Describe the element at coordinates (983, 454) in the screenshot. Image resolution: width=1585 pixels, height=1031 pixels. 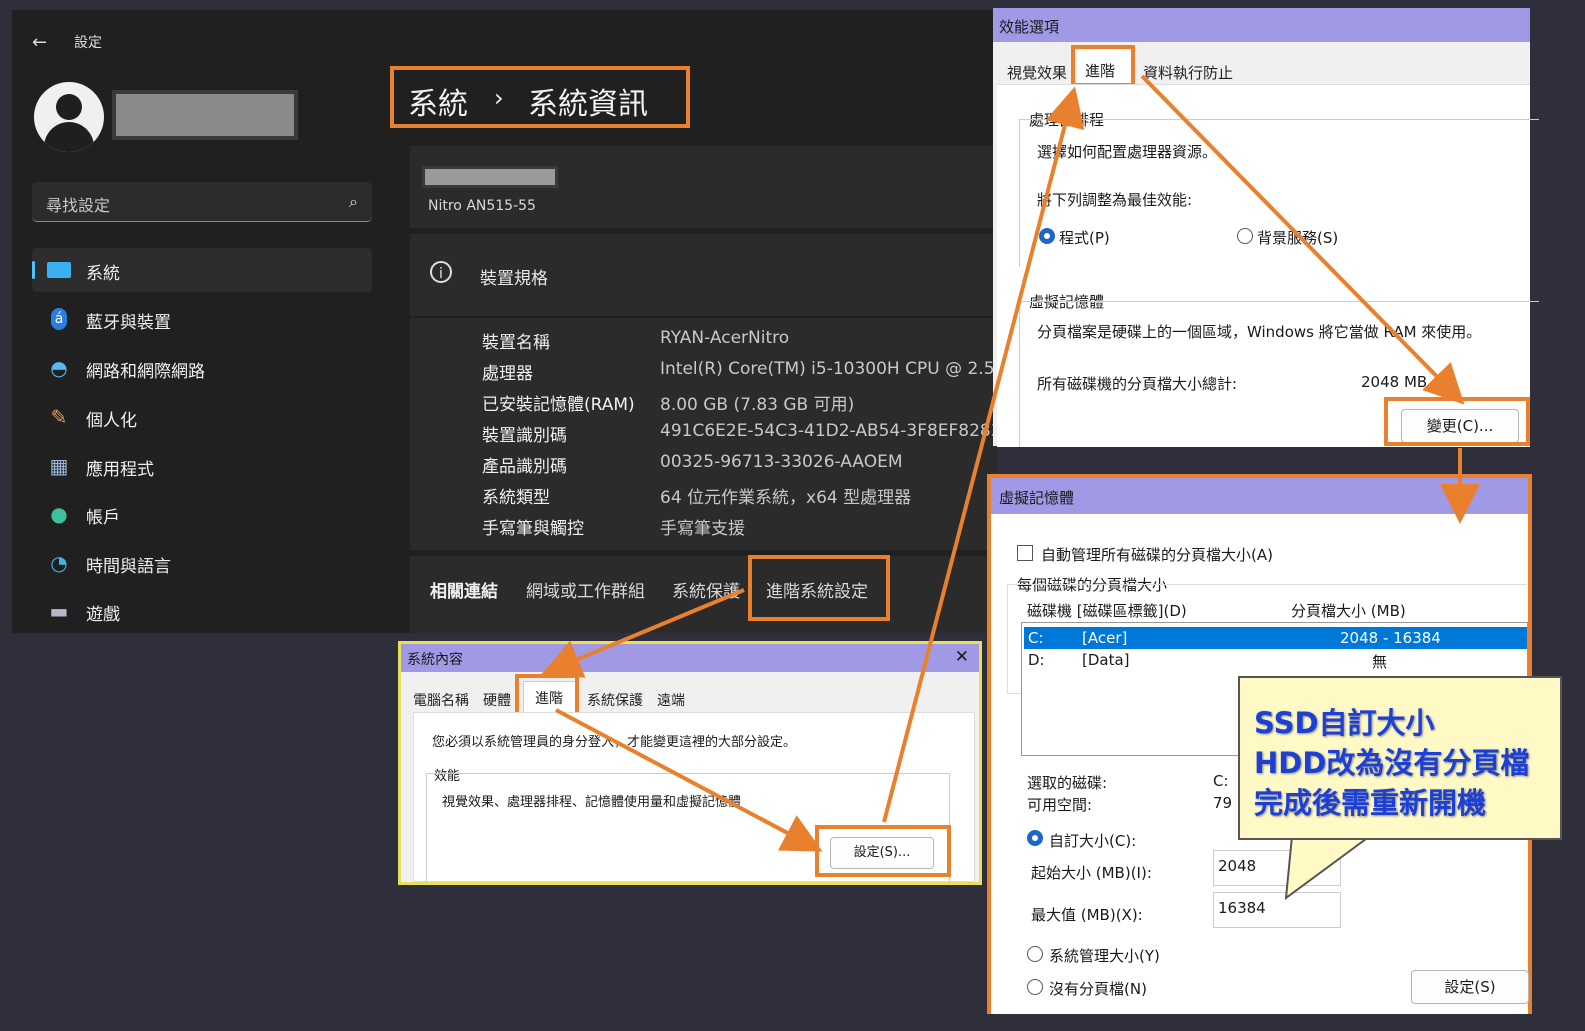
I see `arrow-to-perf-advanced-tab` at that location.